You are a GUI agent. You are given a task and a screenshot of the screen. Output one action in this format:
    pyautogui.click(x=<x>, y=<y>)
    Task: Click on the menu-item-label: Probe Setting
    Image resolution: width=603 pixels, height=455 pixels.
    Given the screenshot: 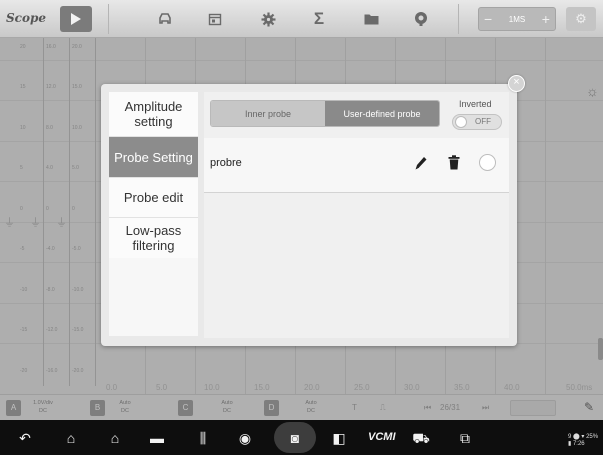 What is the action you would take?
    pyautogui.click(x=153, y=157)
    